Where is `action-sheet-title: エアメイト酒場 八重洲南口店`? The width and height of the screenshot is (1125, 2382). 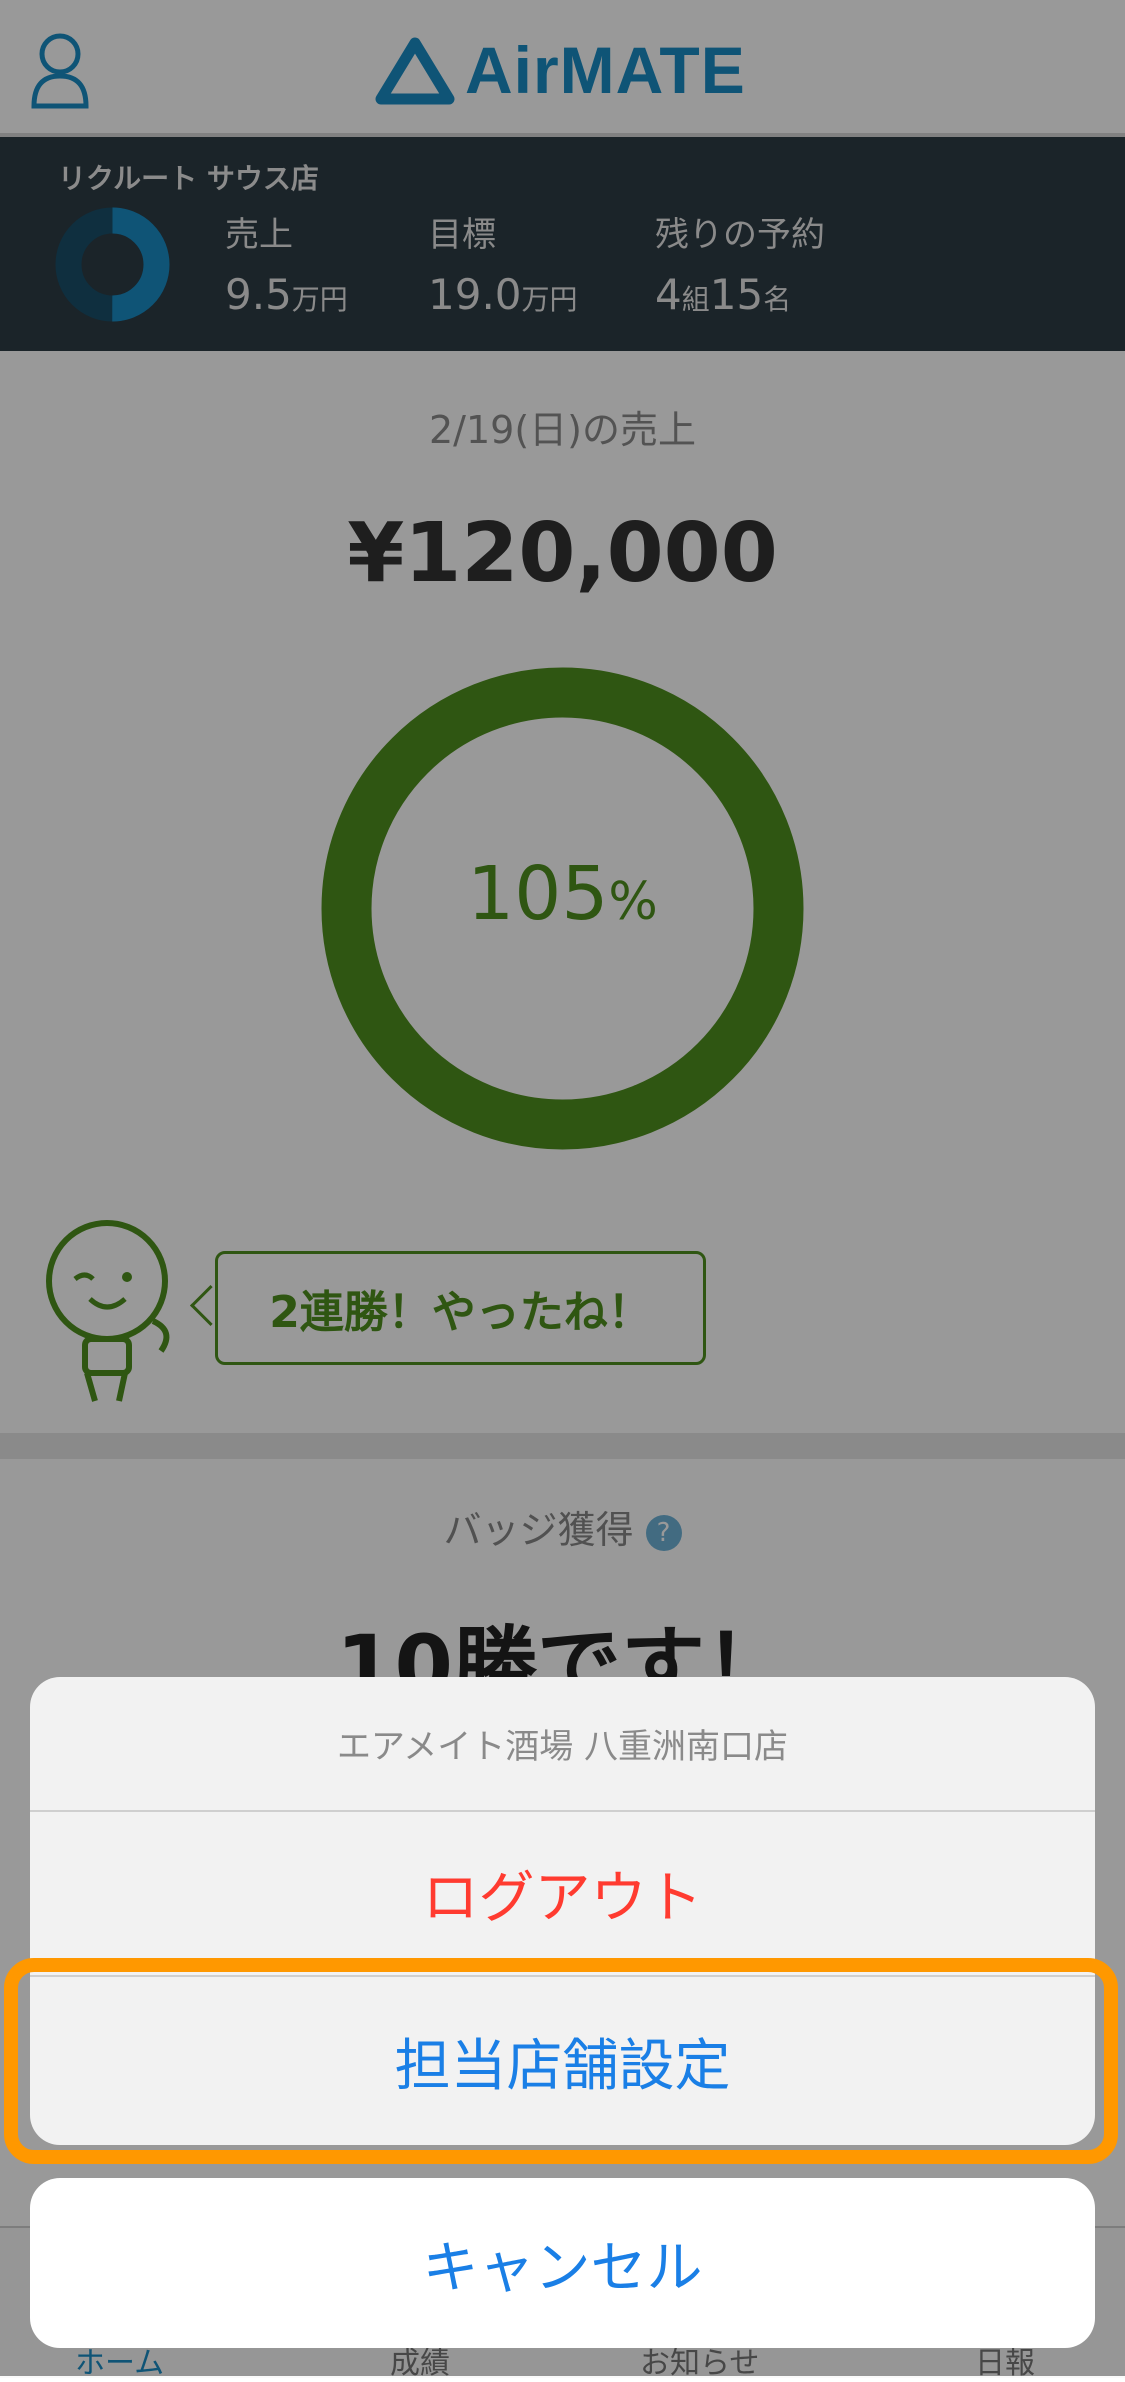 action-sheet-title: エアメイト酒場 八重洲南口店 is located at coordinates (562, 1744).